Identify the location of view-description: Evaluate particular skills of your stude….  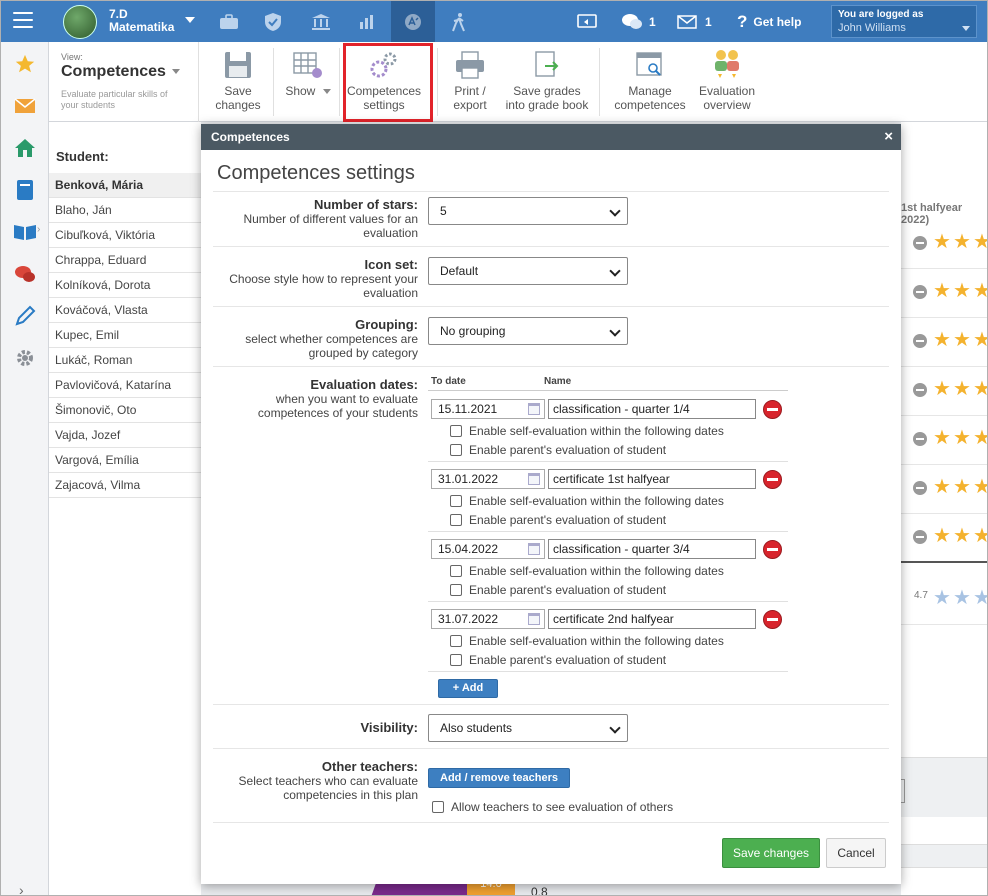
(114, 99).